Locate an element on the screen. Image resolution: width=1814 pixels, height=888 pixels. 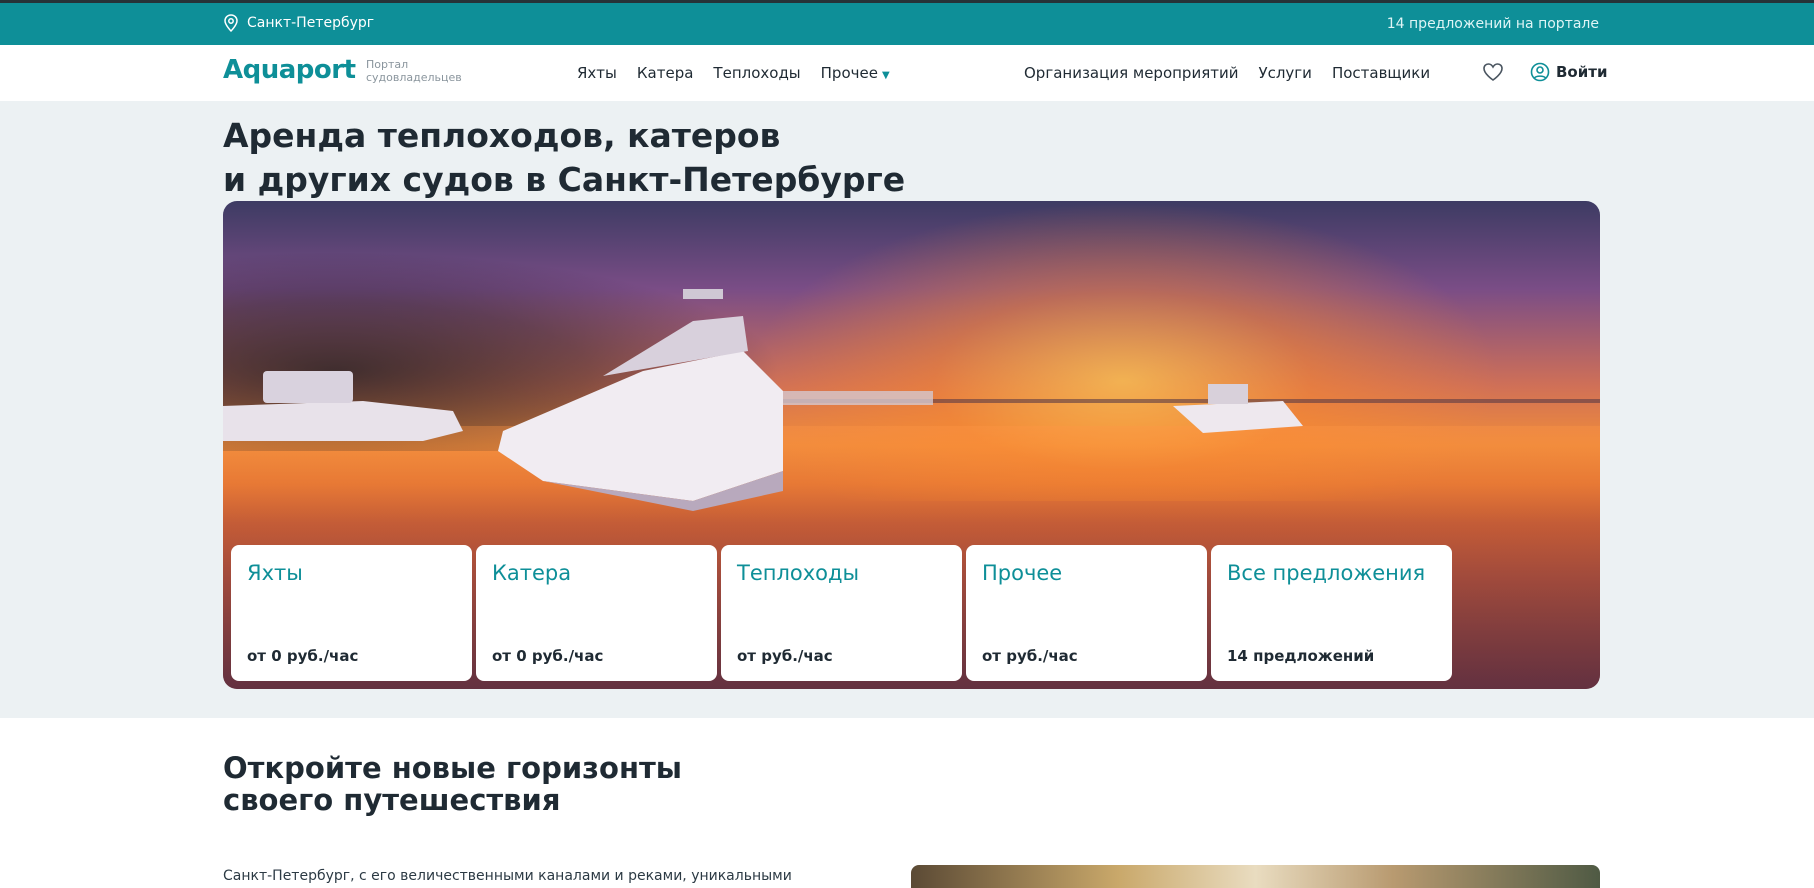
map-pin-icon is located at coordinates (231, 23).